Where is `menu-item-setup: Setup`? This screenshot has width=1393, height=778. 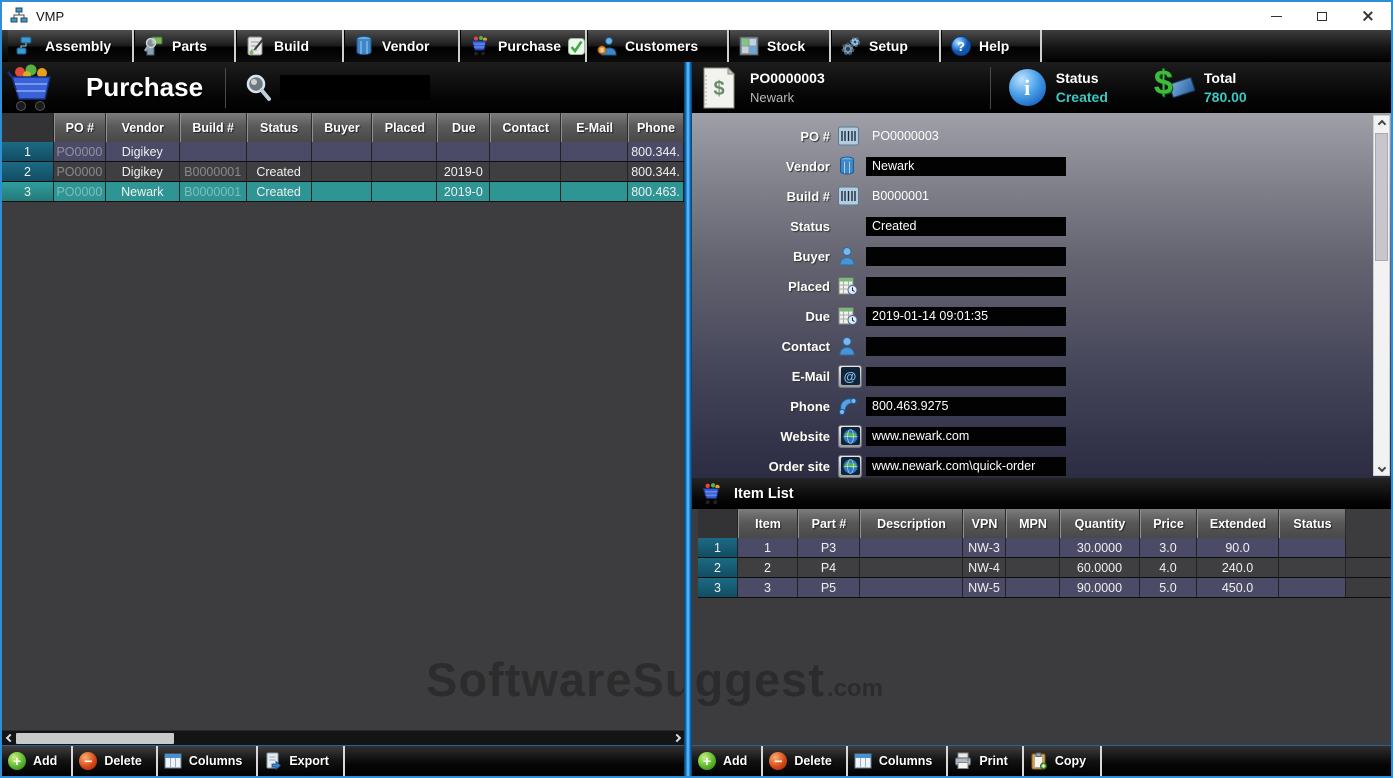
menu-item-setup: Setup is located at coordinates (886, 46).